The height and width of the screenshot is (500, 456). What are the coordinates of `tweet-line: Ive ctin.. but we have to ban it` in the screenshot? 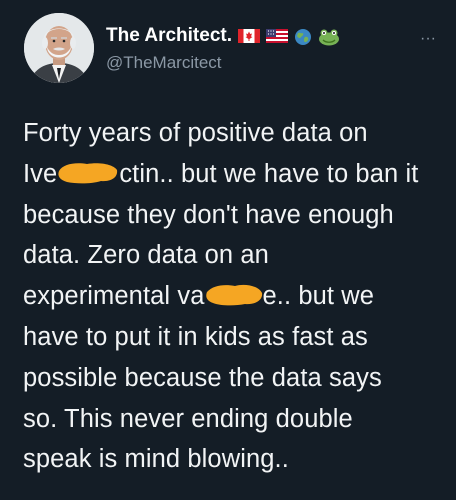 It's located at (235, 174).